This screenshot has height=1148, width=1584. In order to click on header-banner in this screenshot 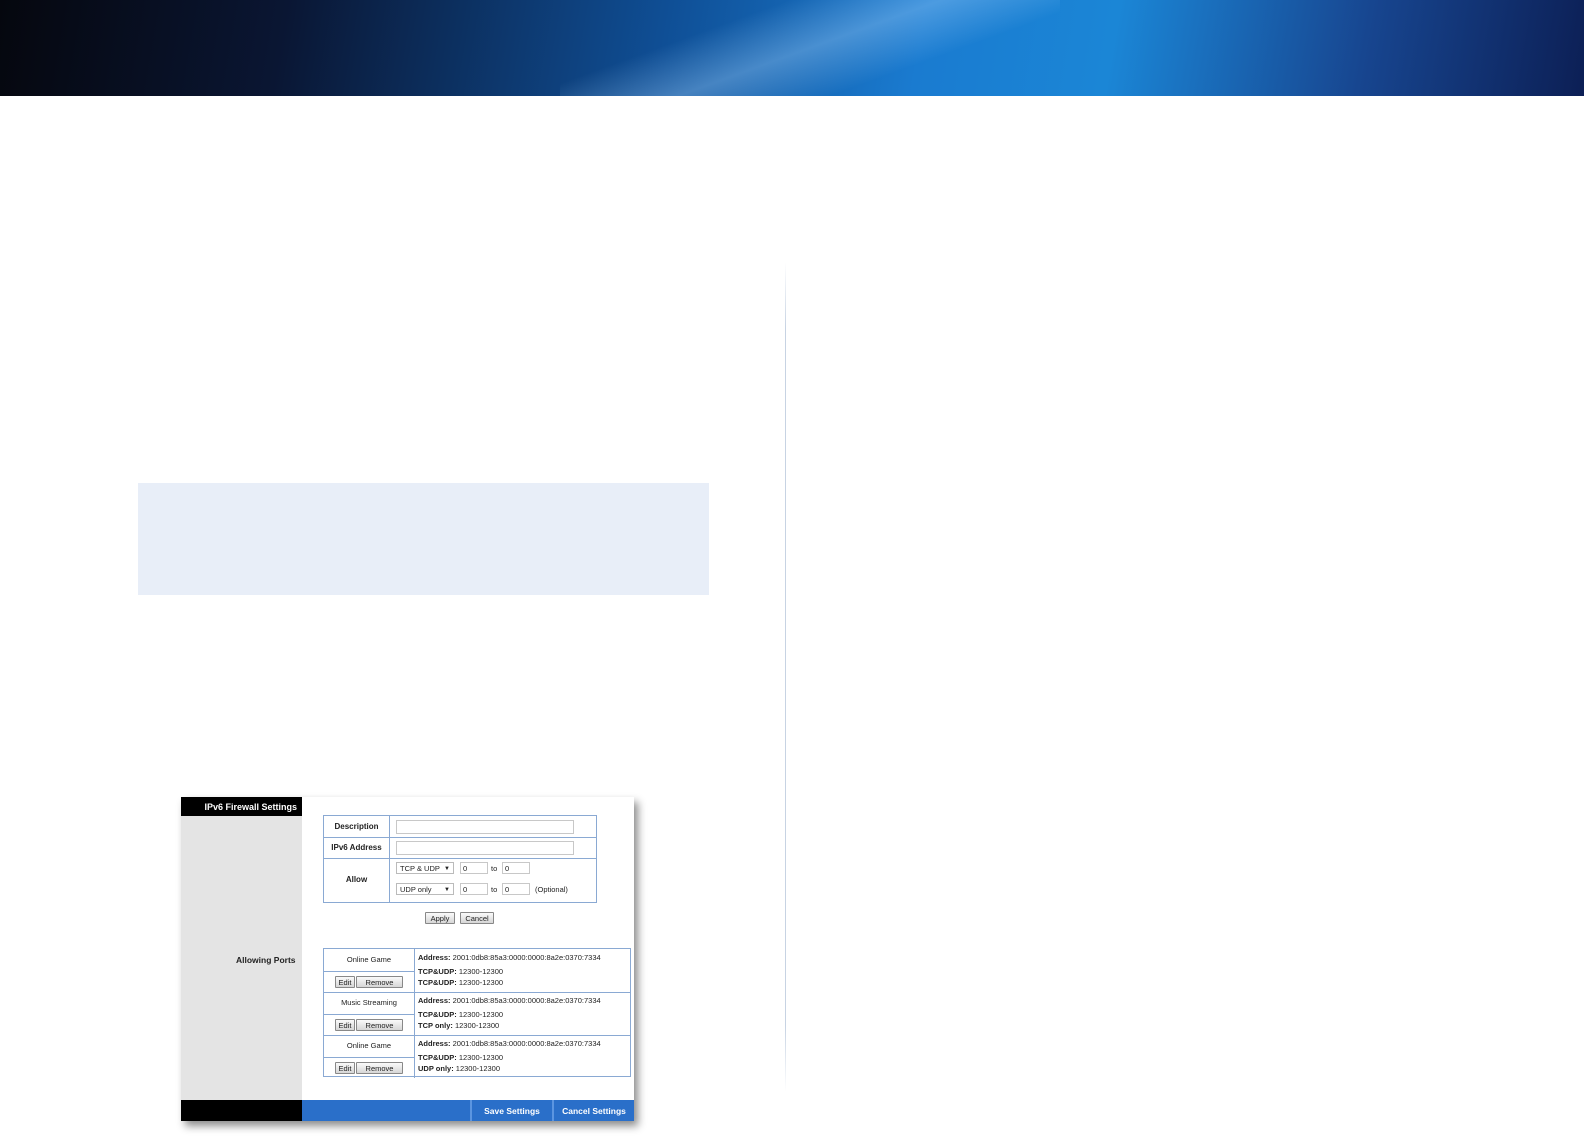, I will do `click(792, 48)`.